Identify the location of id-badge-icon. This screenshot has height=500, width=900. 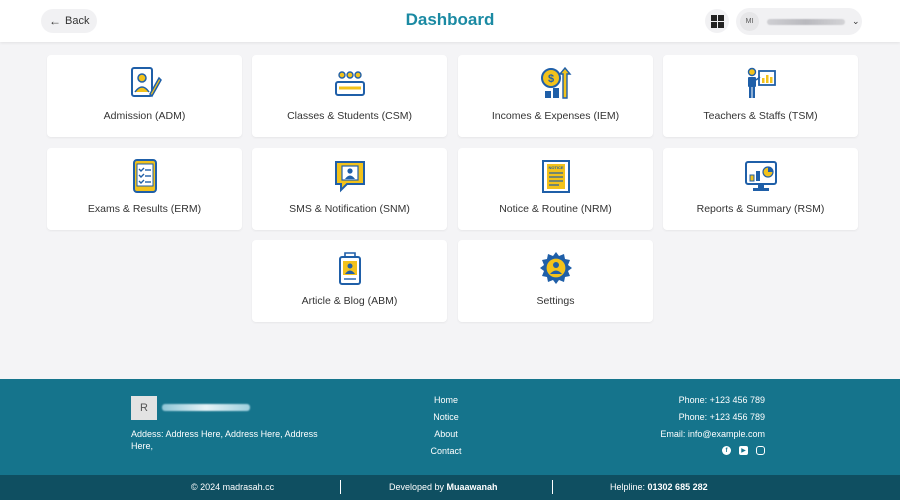
(349, 268).